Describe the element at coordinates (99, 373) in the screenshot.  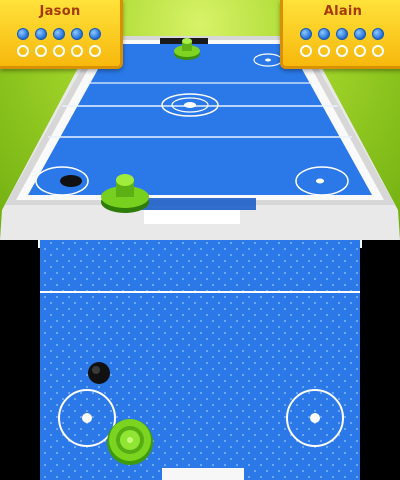
I see `touch-puck-icon` at that location.